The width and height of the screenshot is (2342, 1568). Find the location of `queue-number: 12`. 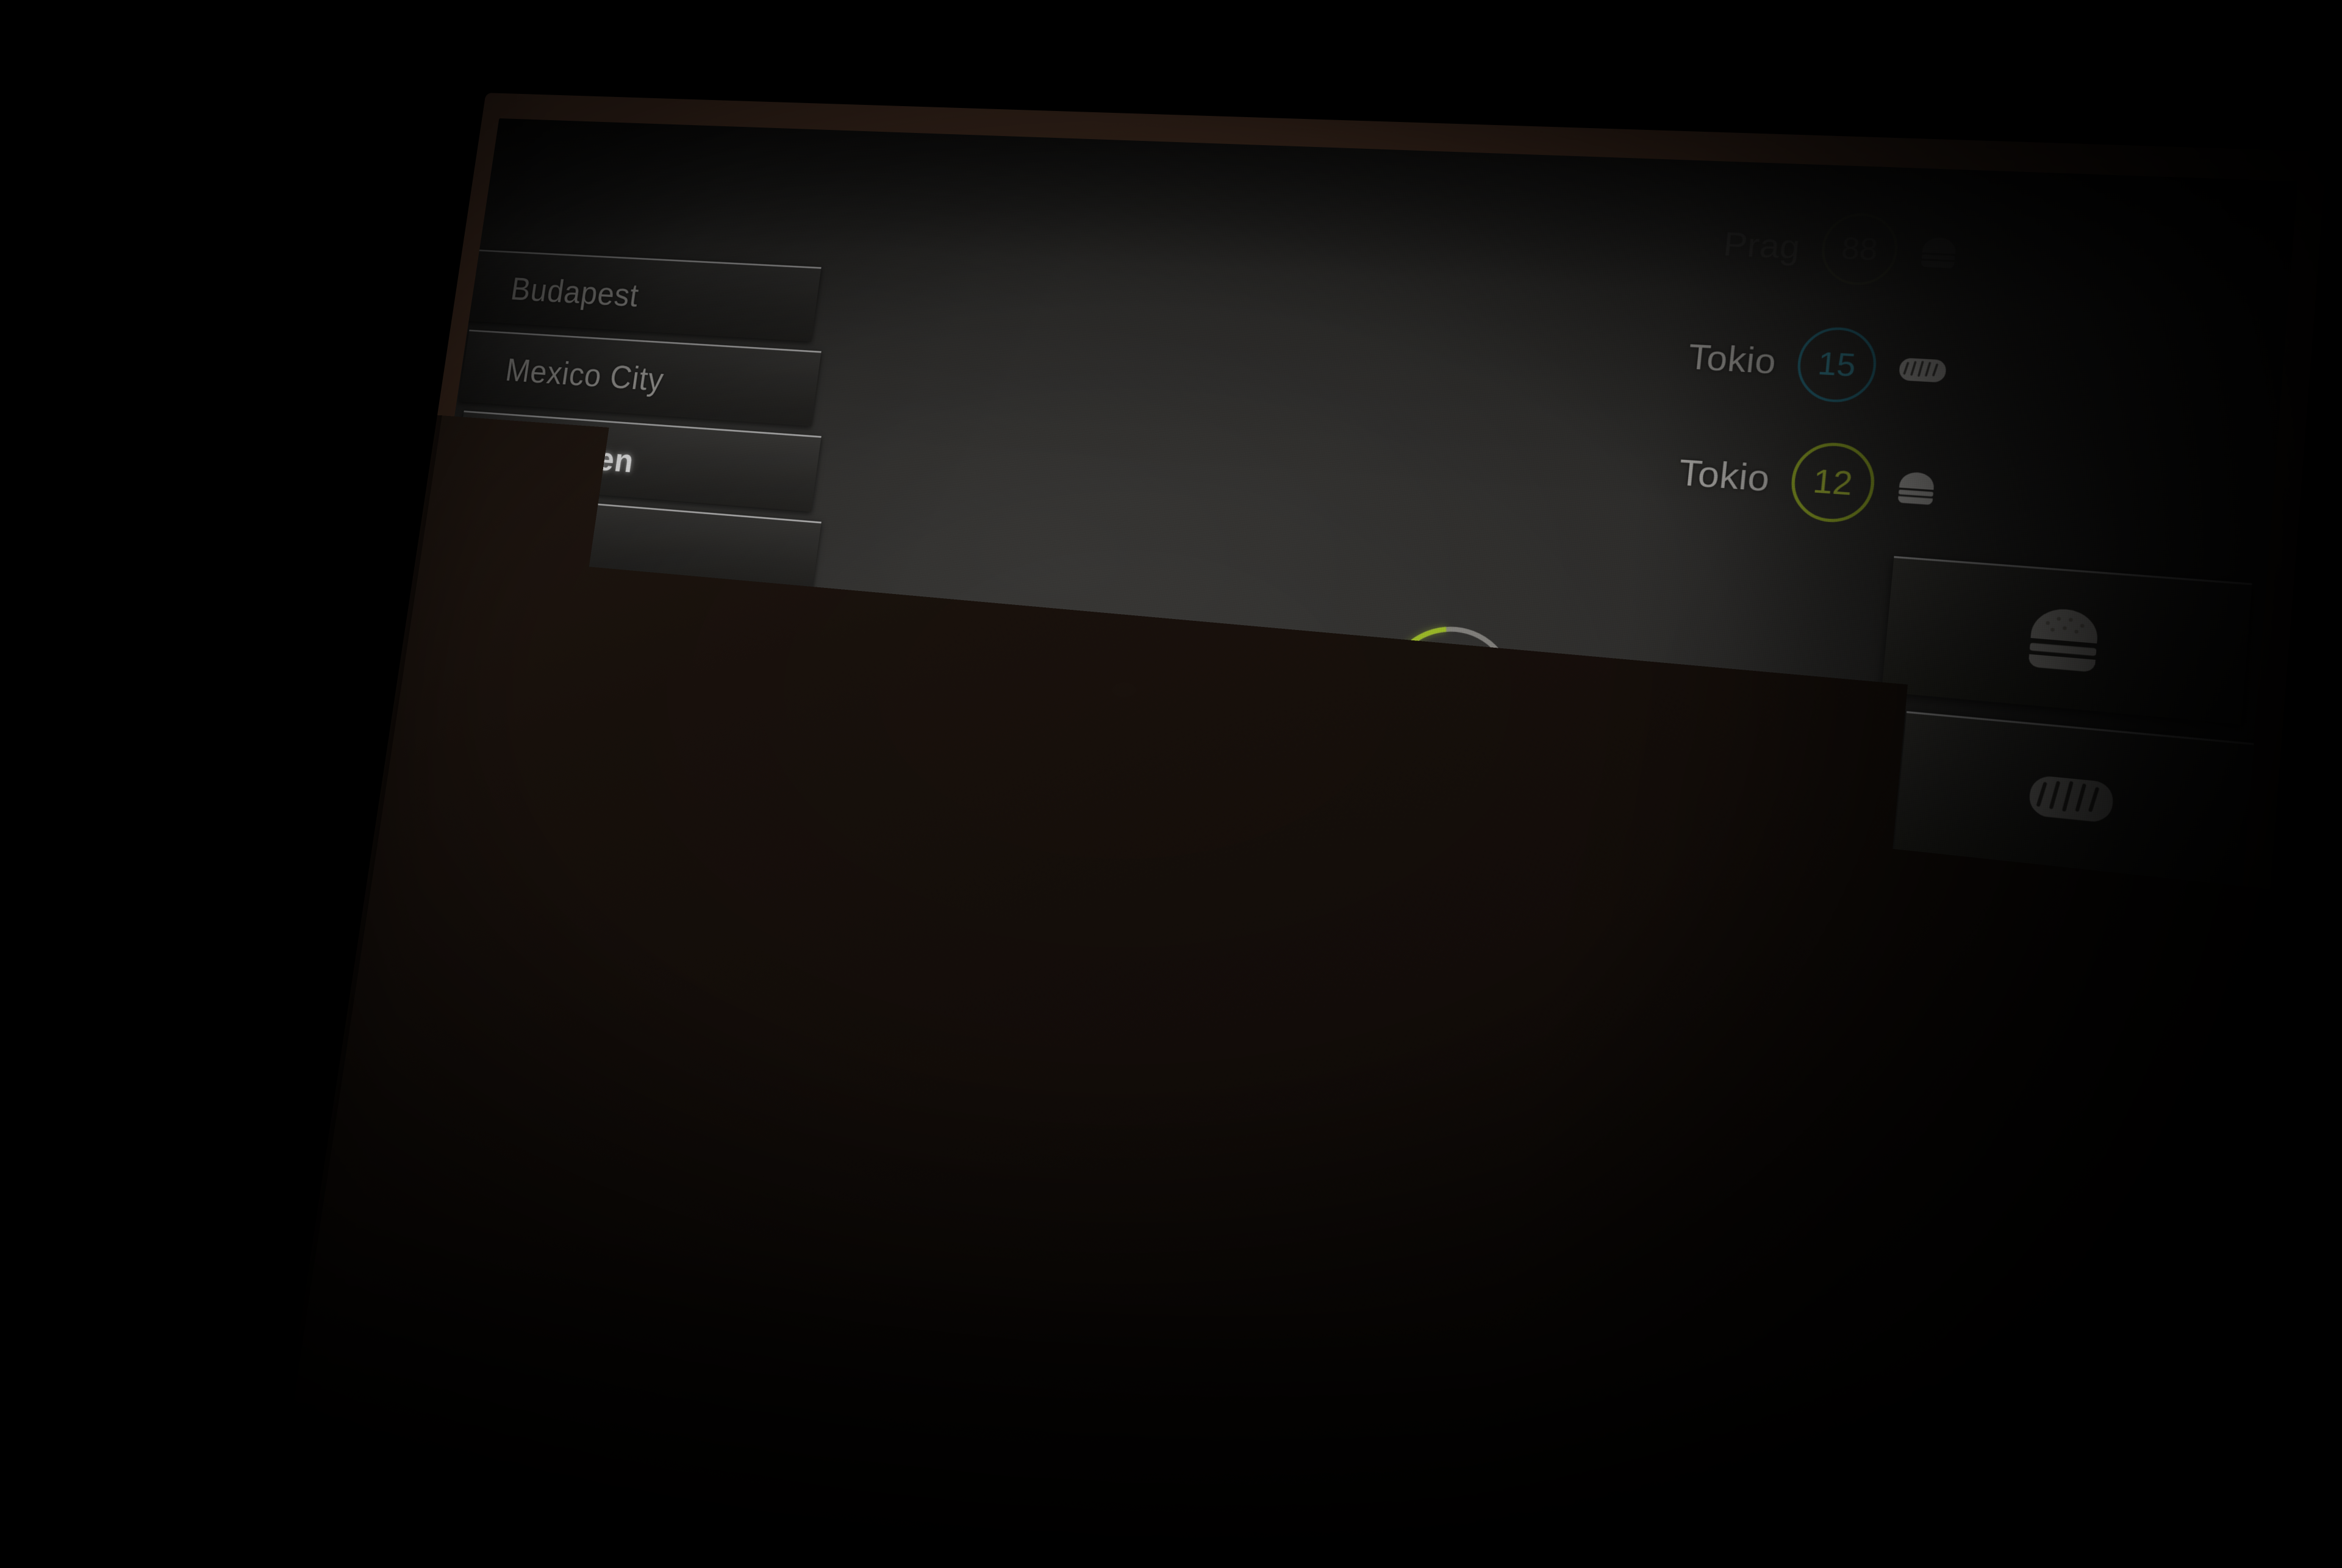

queue-number: 12 is located at coordinates (1833, 482).